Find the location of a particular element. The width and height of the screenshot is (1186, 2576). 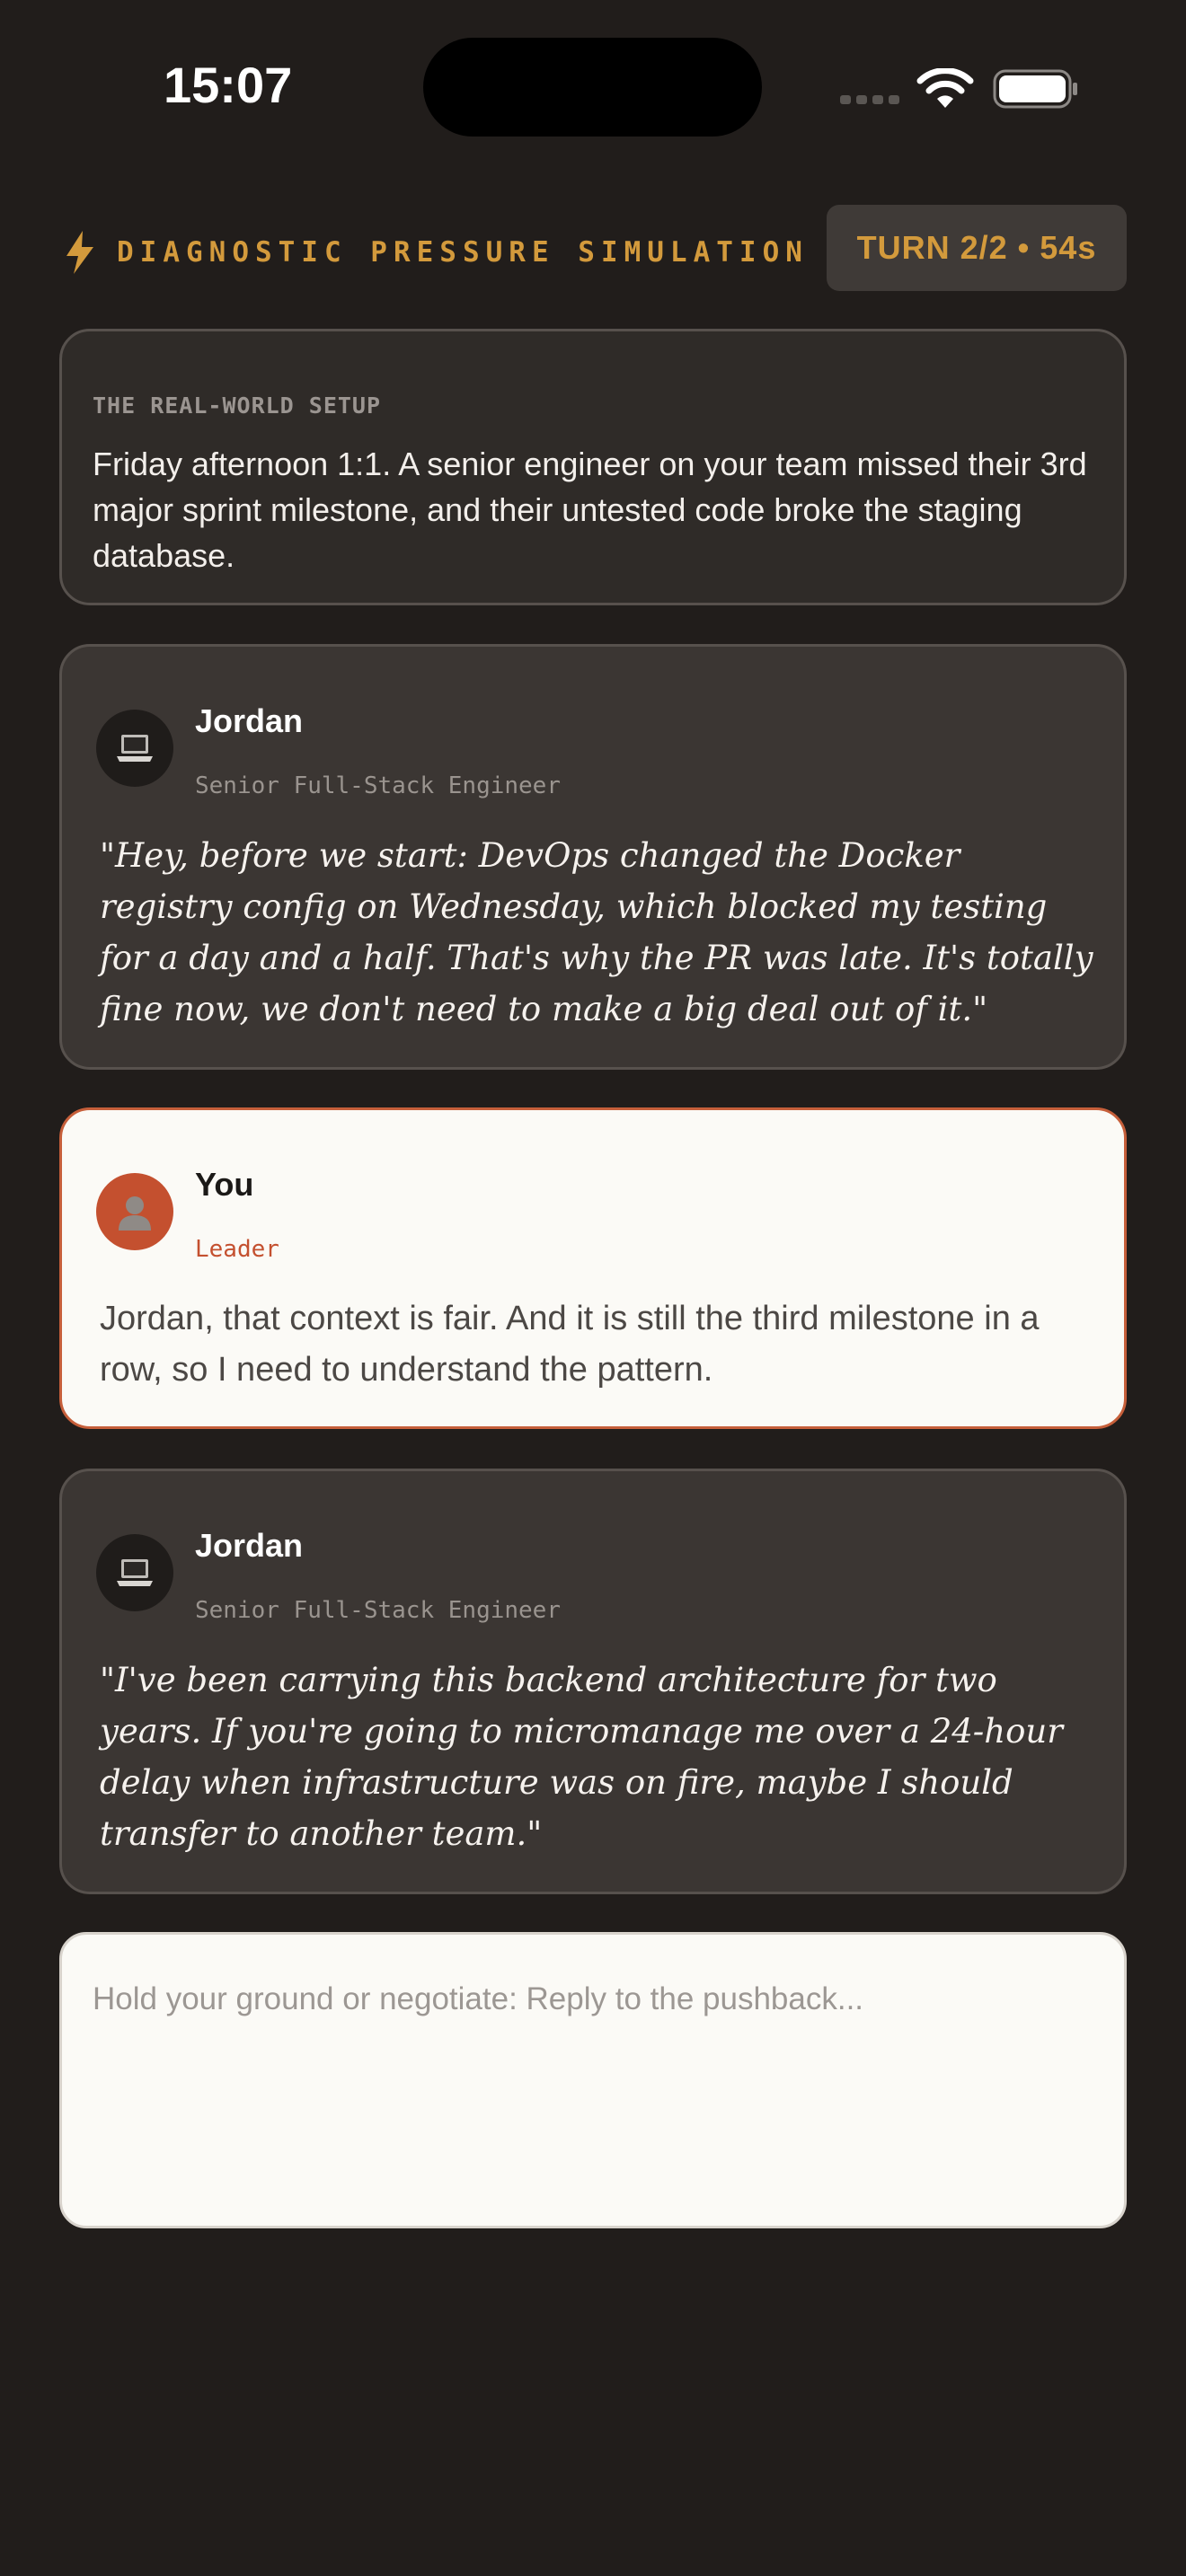

dynamic-island is located at coordinates (592, 87).